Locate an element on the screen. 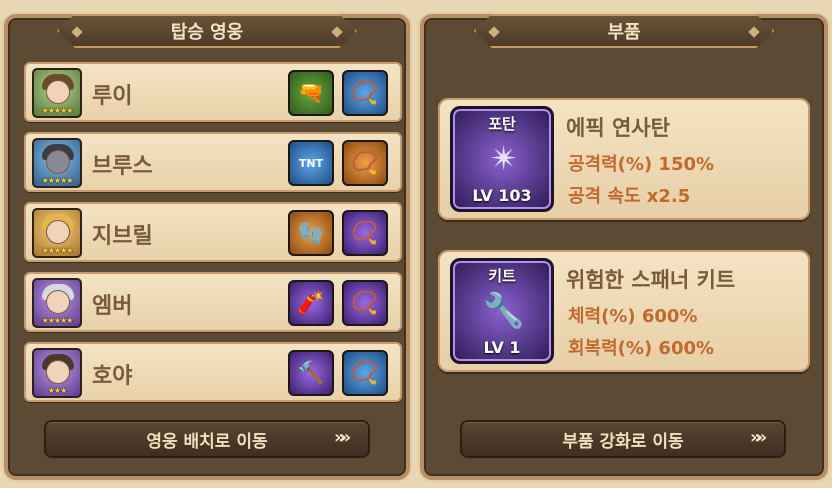 The width and height of the screenshot is (832, 488). panel-title: 탑승 영웅 is located at coordinates (207, 32).